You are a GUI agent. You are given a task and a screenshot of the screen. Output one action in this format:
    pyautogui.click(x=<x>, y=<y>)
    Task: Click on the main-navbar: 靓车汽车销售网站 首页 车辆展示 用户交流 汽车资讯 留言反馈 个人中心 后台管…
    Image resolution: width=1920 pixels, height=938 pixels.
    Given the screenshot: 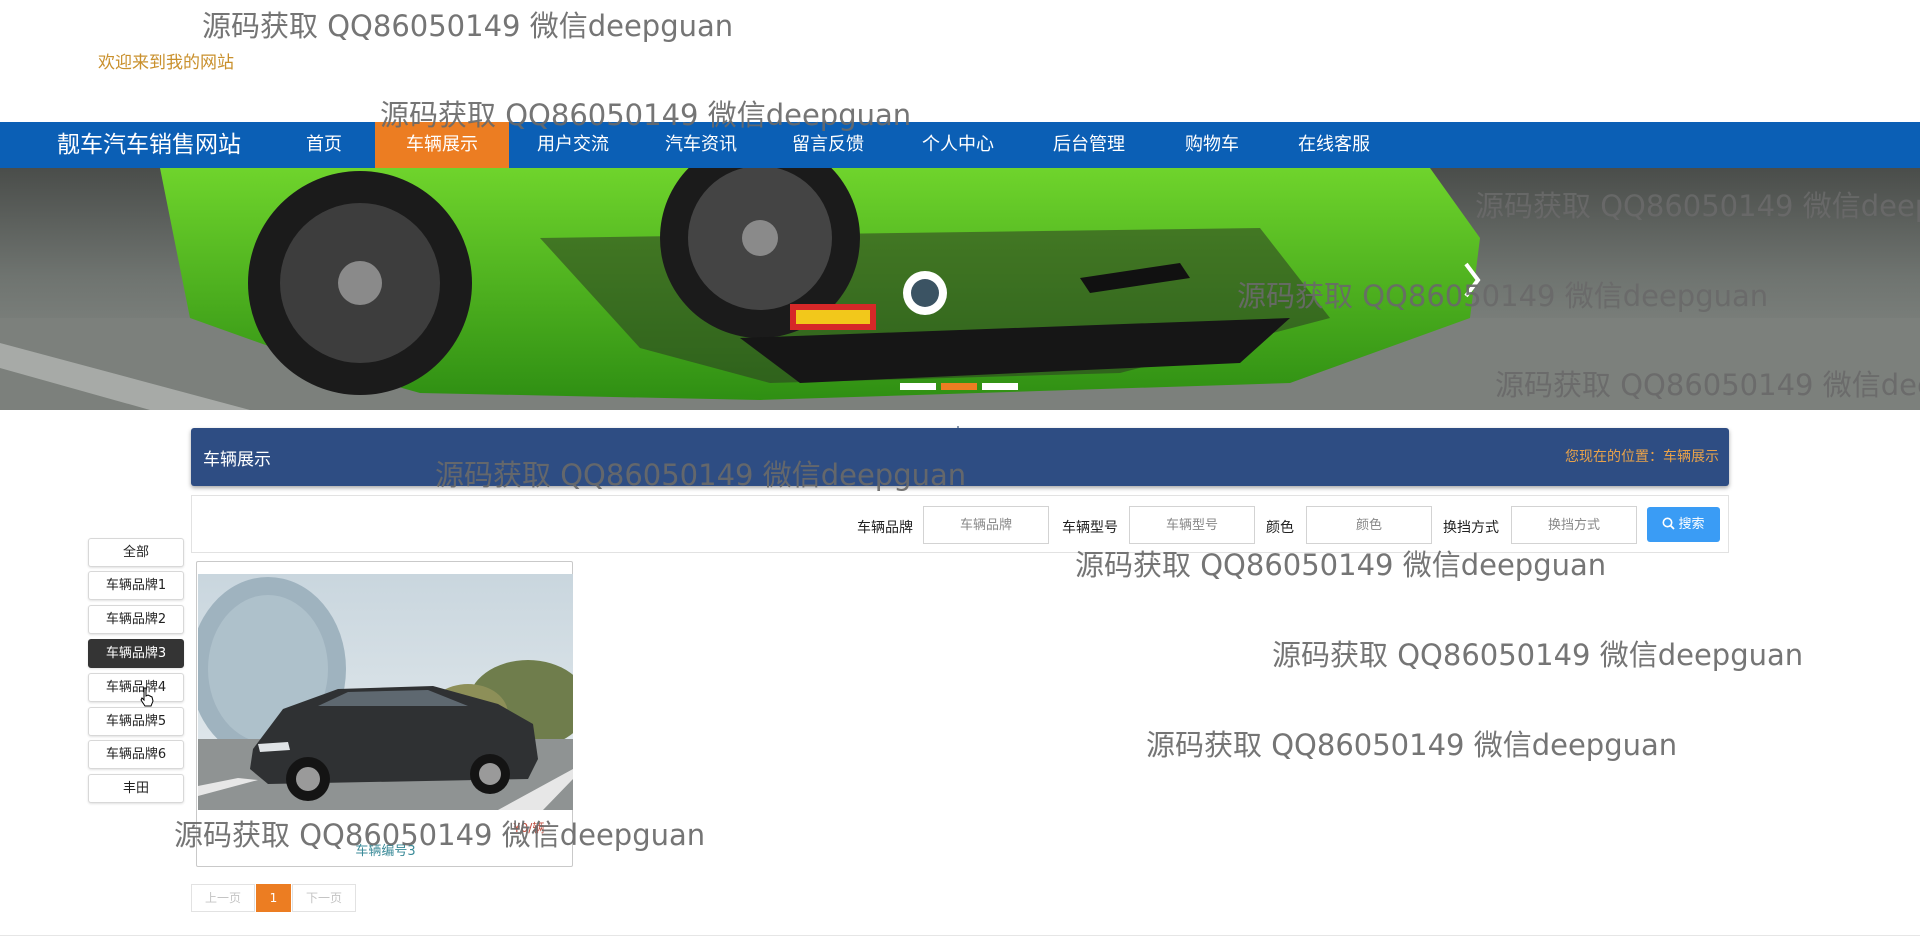 What is the action you would take?
    pyautogui.click(x=960, y=145)
    